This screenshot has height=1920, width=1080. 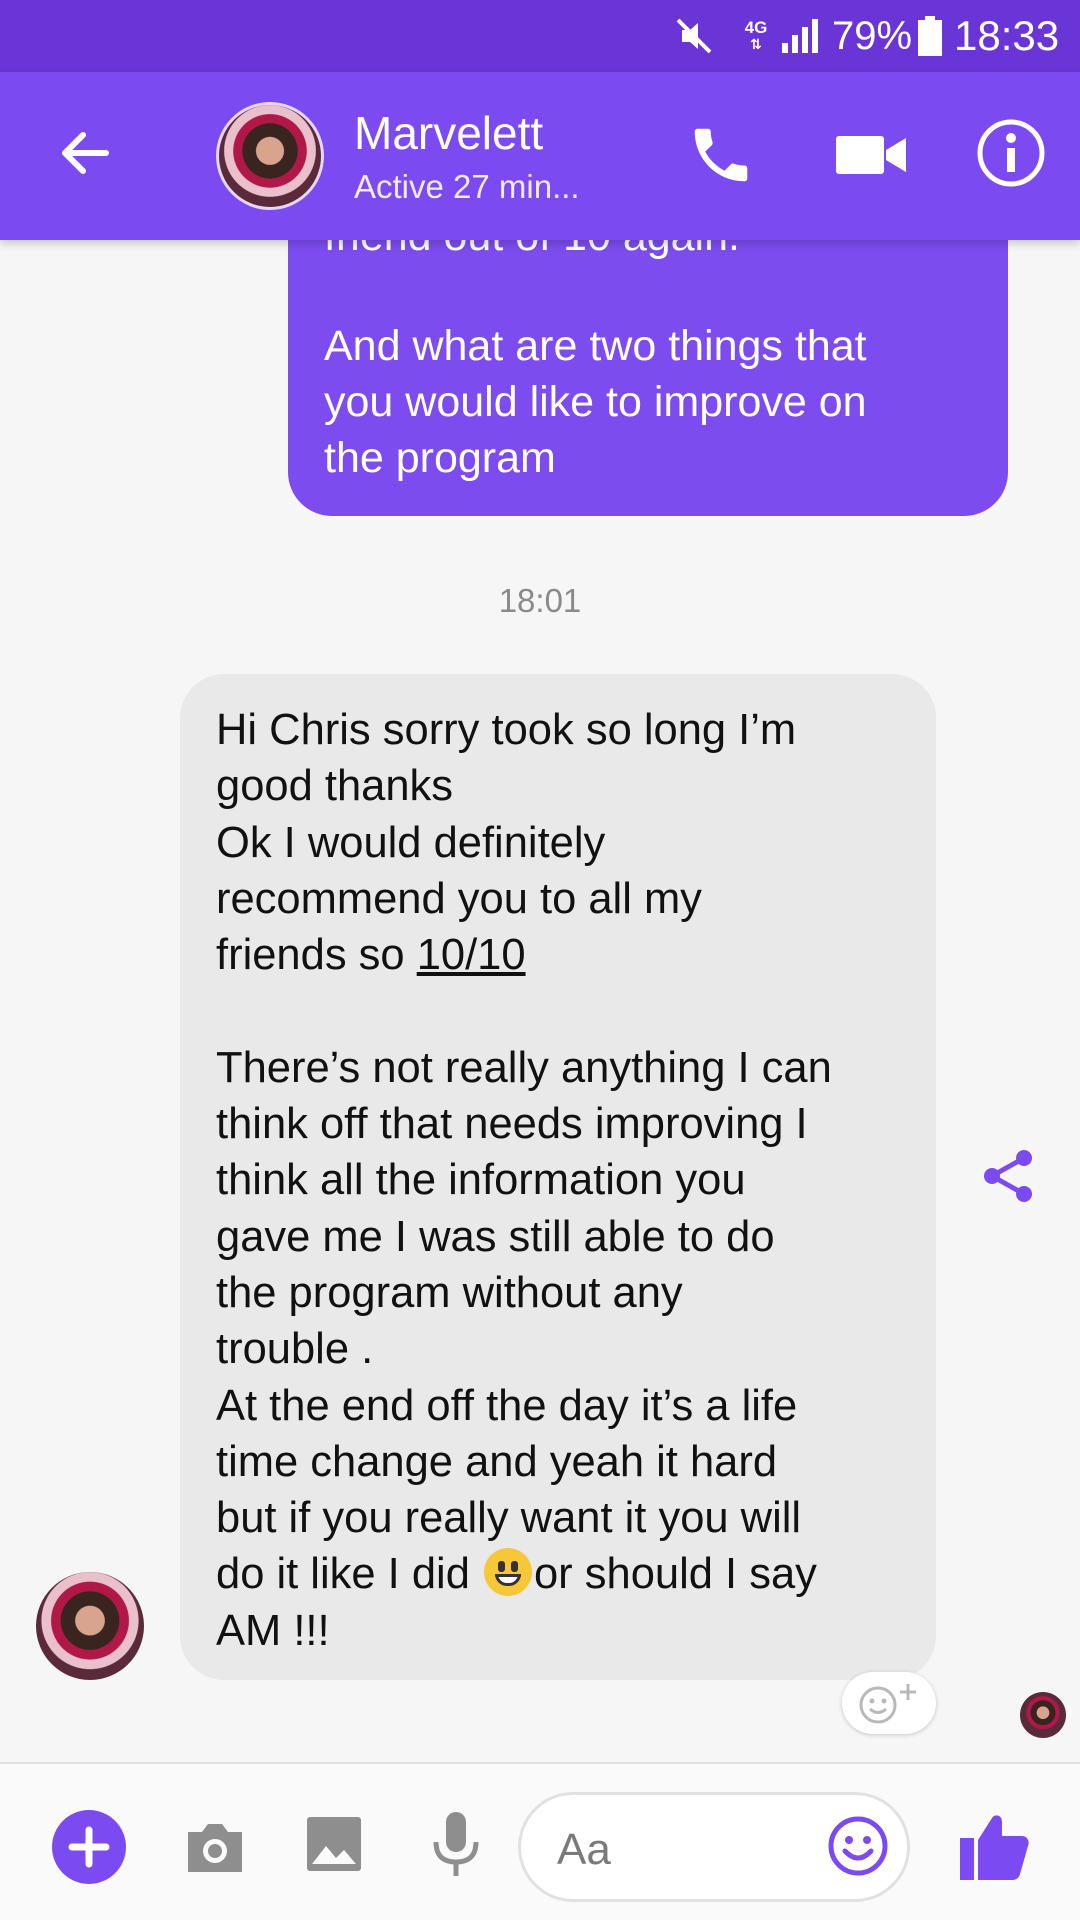 I want to click on back-arrow-icon, so click(x=85, y=153).